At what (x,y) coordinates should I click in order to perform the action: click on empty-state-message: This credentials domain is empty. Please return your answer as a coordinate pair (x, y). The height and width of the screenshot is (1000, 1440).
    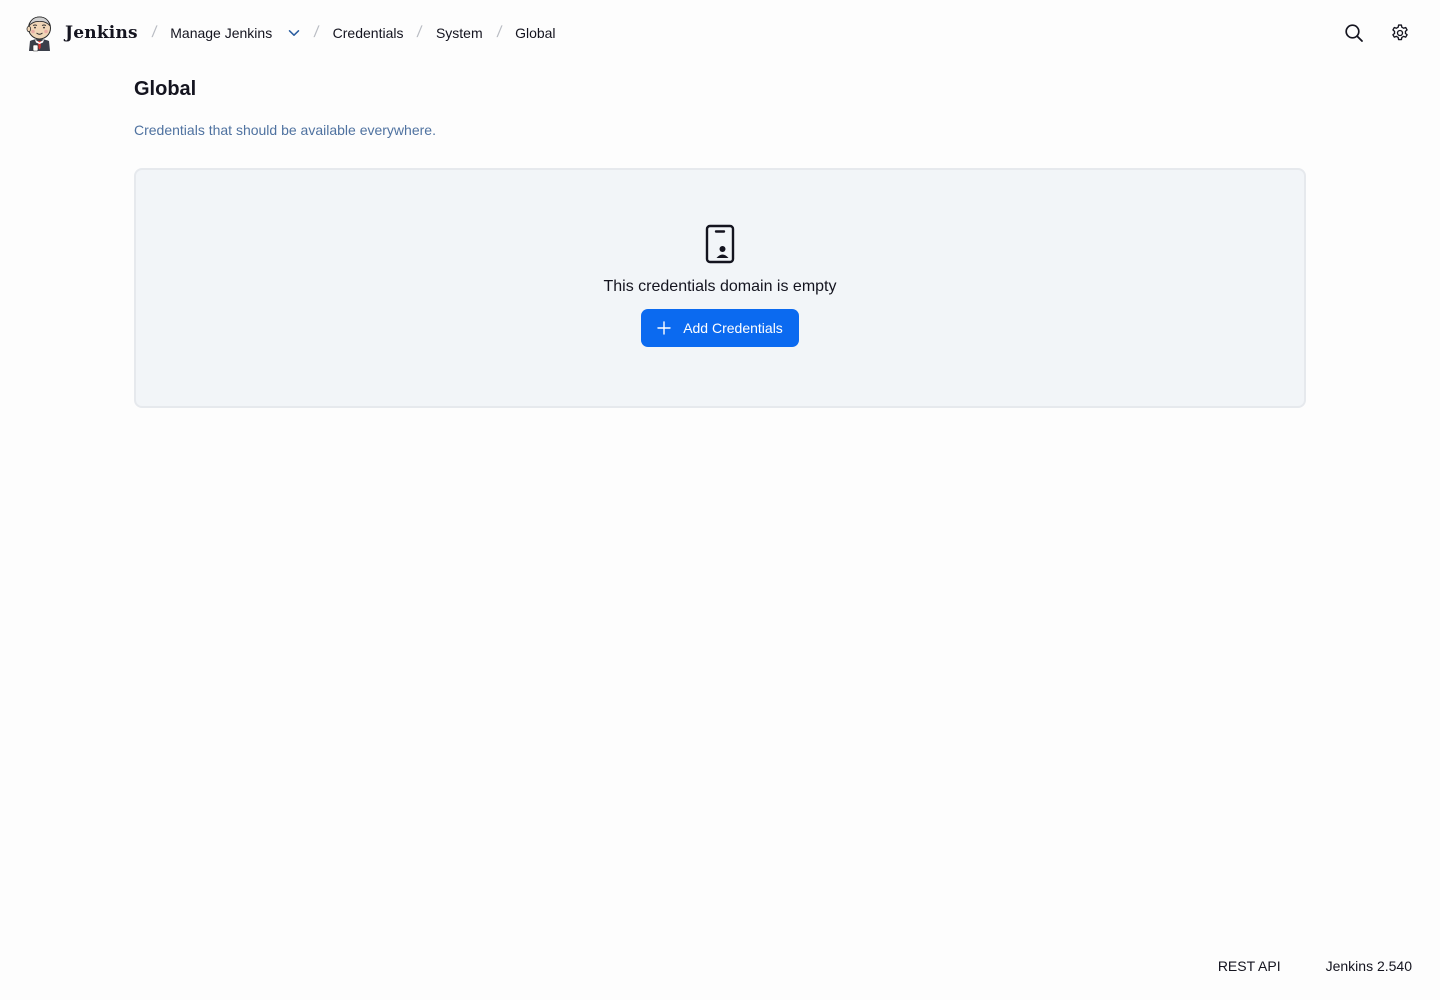
    Looking at the image, I should click on (720, 286).